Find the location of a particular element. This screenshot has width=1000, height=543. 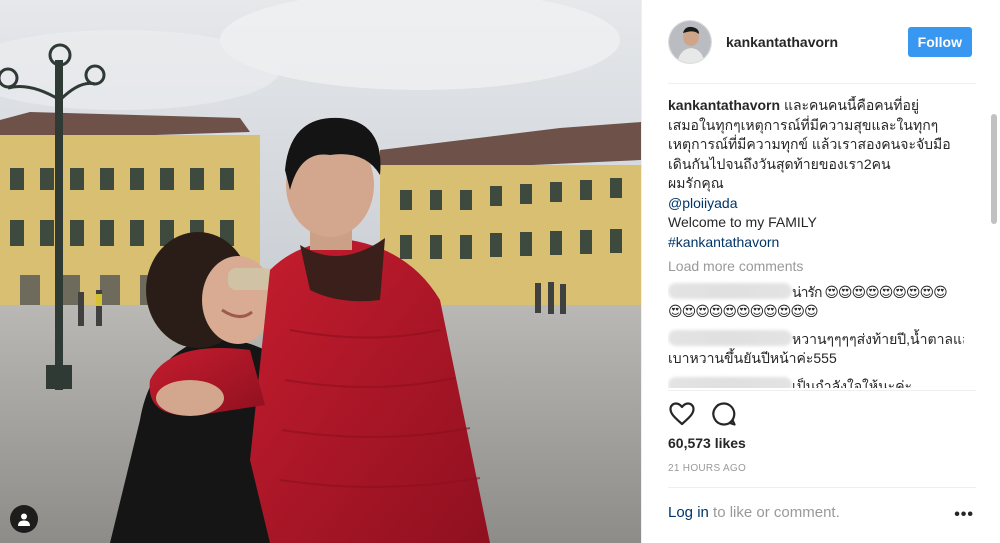

post-timestamp: 21 HOURS AGO is located at coordinates (707, 468).